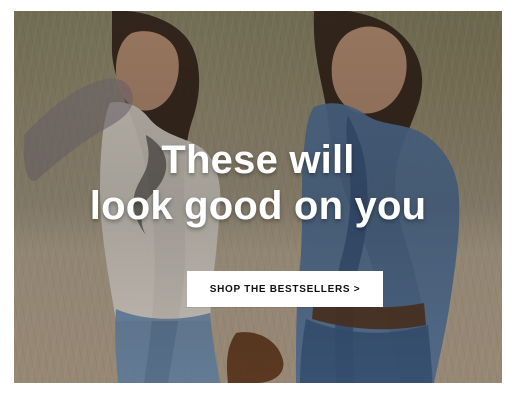 The image size is (516, 394). I want to click on headline-line-2: look good on you, so click(258, 206).